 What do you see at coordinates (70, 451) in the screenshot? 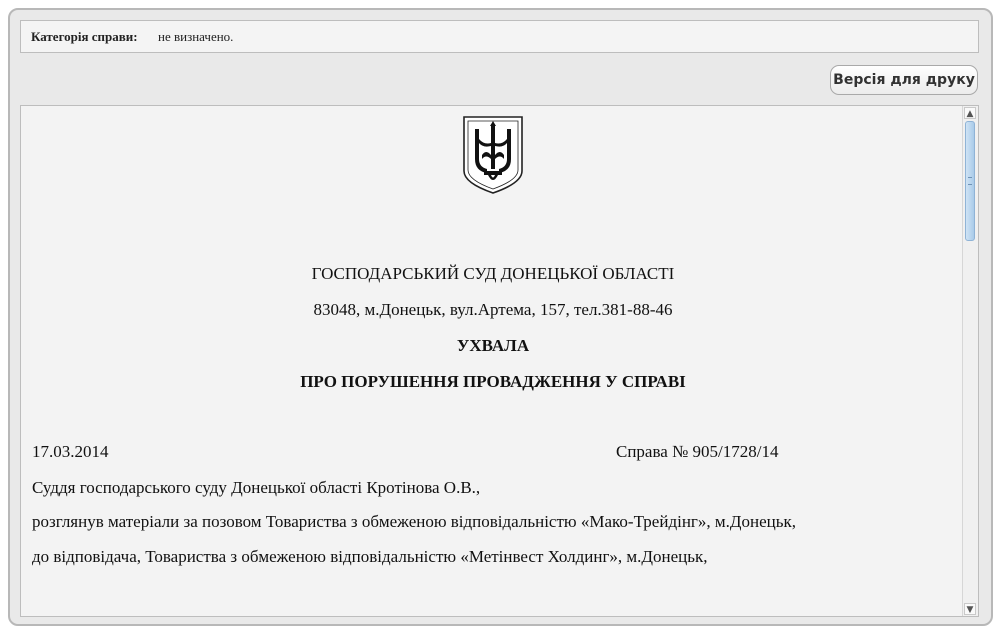
I see `document-date: 17.03.2014` at bounding box center [70, 451].